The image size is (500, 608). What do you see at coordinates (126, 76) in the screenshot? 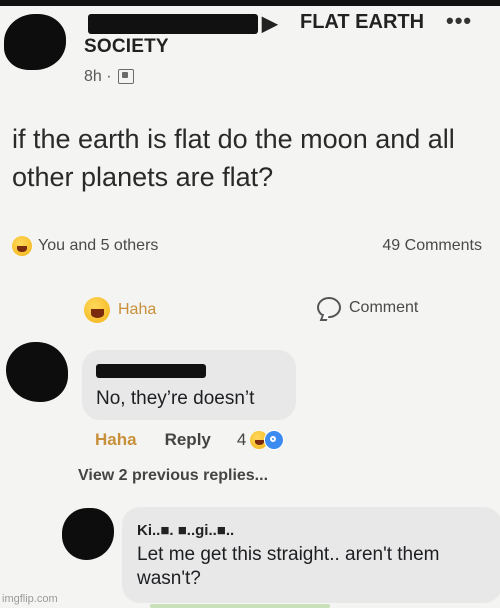
I see `privacy-icon` at bounding box center [126, 76].